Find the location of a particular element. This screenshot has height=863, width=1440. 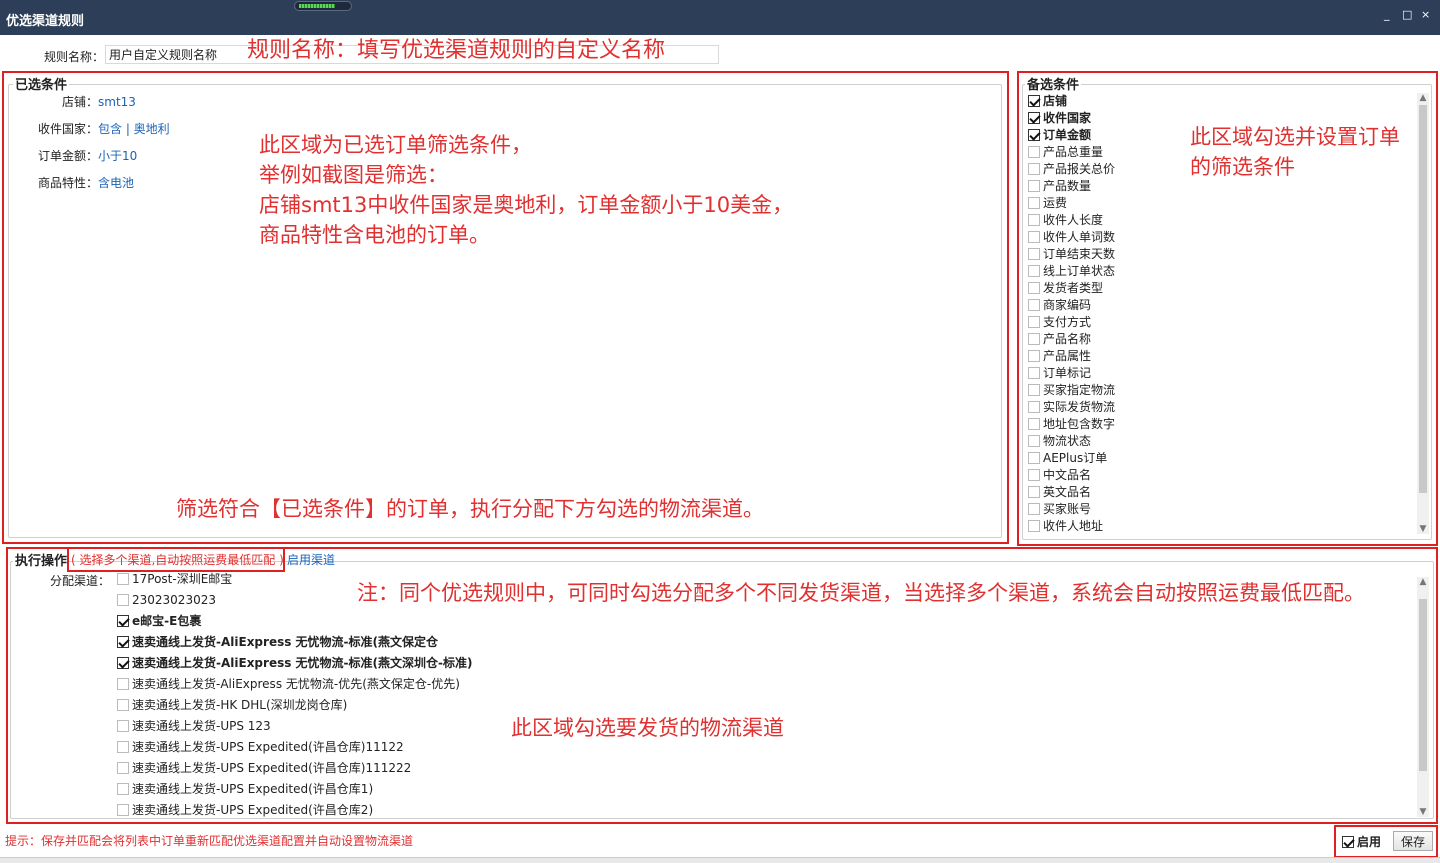

optional-condition-item: AEPlus订单 is located at coordinates (1071, 458).